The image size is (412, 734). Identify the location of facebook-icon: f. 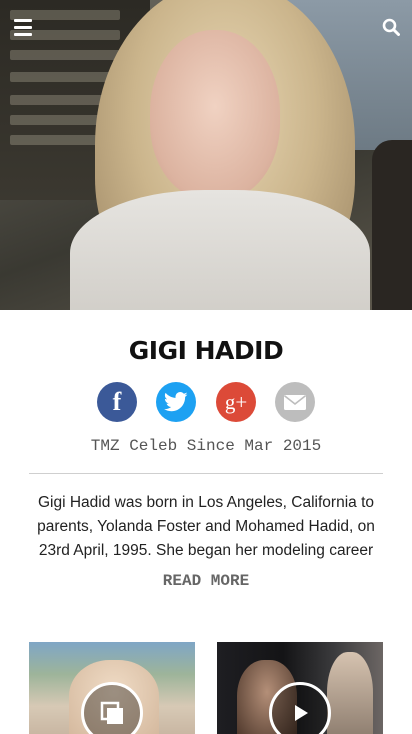
(117, 401).